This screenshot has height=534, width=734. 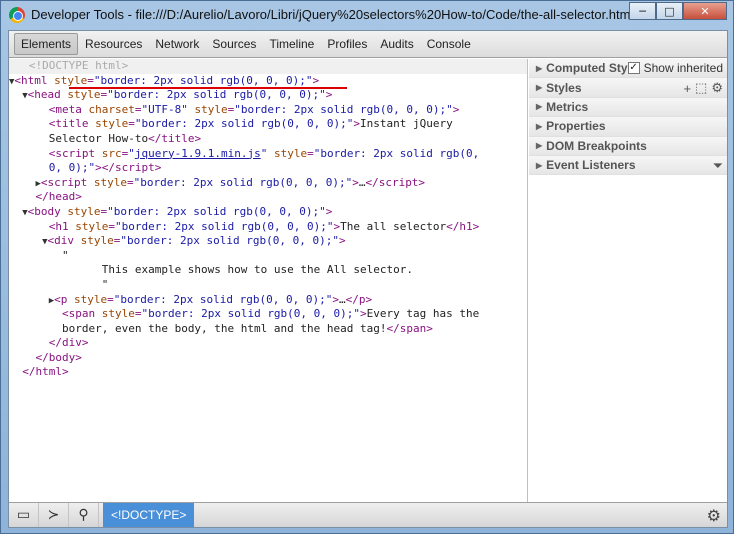 I want to click on doctype-text: <!DOCTYPE html>, so click(x=78, y=65).